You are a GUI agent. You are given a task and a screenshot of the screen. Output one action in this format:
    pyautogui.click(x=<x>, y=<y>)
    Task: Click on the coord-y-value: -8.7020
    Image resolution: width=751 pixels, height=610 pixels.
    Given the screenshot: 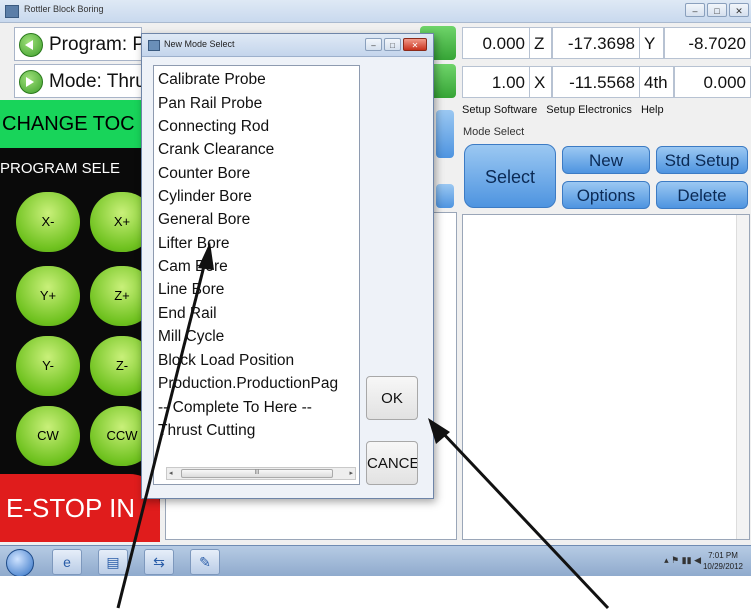 What is the action you would take?
    pyautogui.click(x=707, y=43)
    